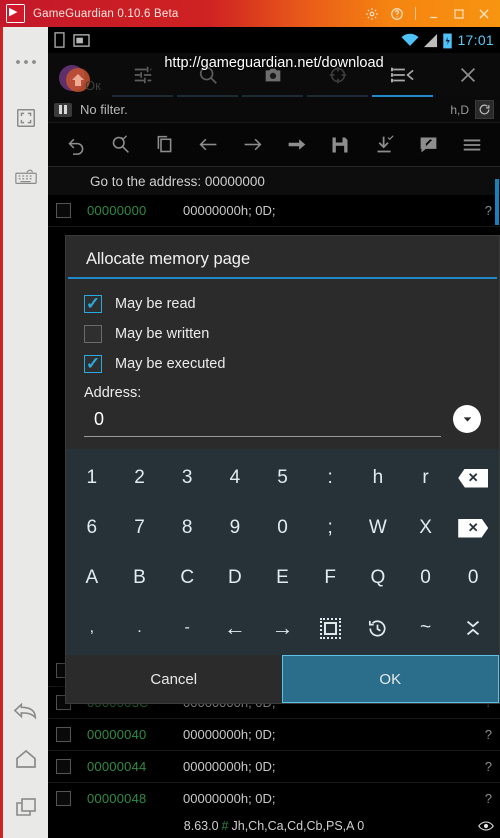 Image resolution: width=500 pixels, height=838 pixels. I want to click on edit-button, so click(428, 145).